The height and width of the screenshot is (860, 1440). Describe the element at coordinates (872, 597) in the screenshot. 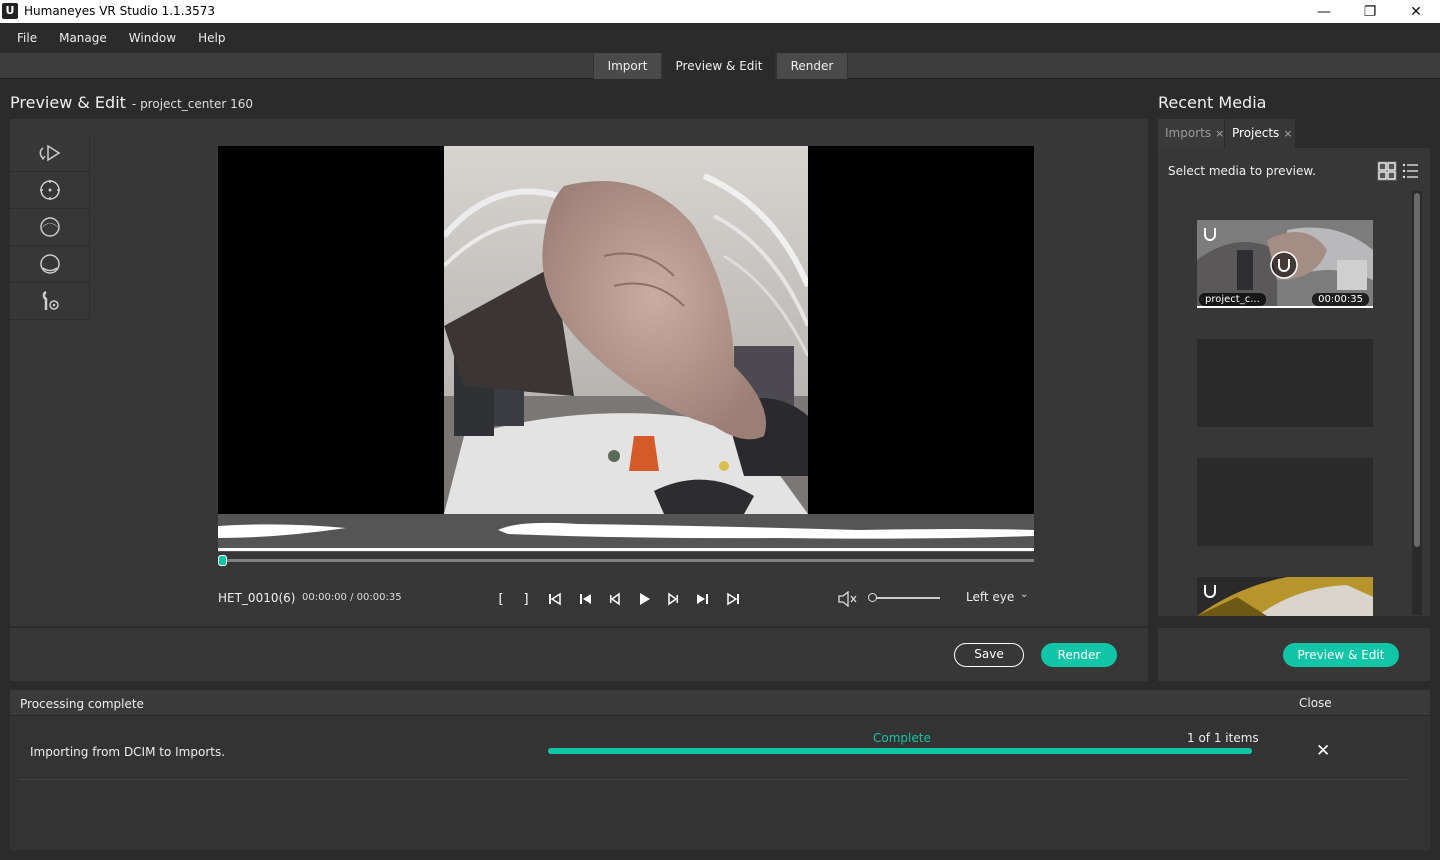

I see `volume-slider-knob` at that location.